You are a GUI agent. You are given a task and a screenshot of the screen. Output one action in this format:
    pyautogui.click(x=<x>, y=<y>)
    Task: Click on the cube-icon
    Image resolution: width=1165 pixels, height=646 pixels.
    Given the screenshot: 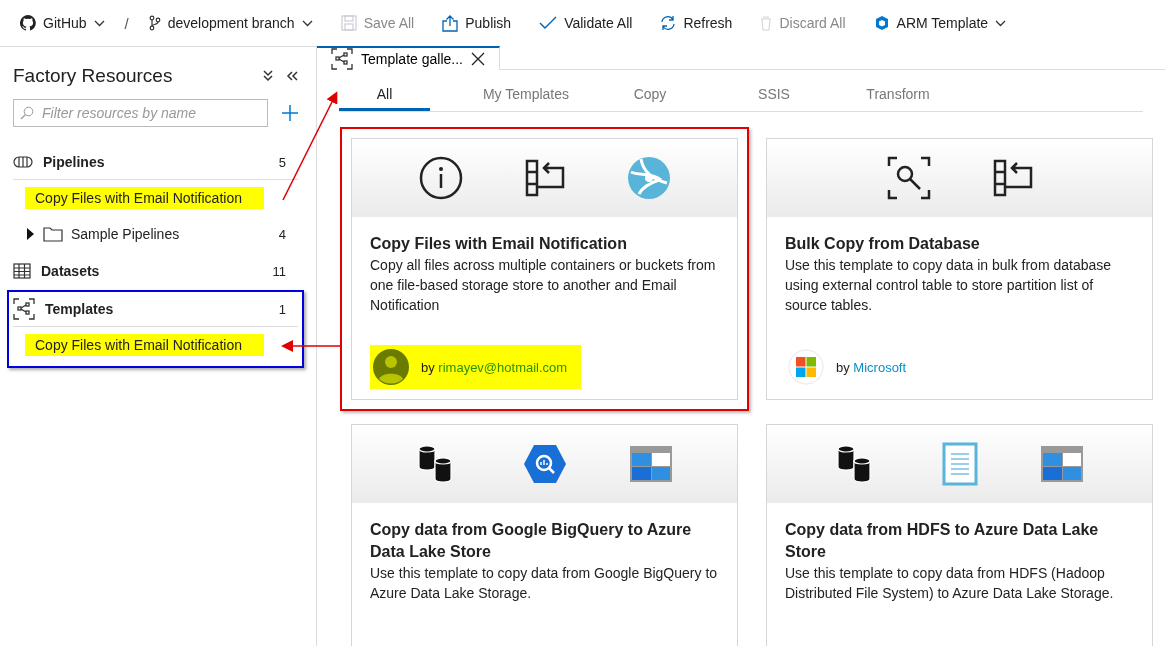 What is the action you would take?
    pyautogui.click(x=881, y=23)
    